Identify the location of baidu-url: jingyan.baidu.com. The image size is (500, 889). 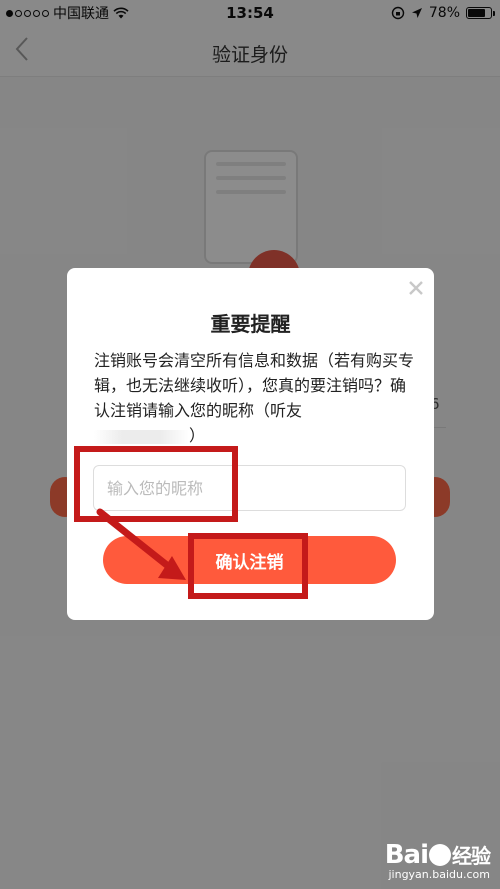
(439, 874).